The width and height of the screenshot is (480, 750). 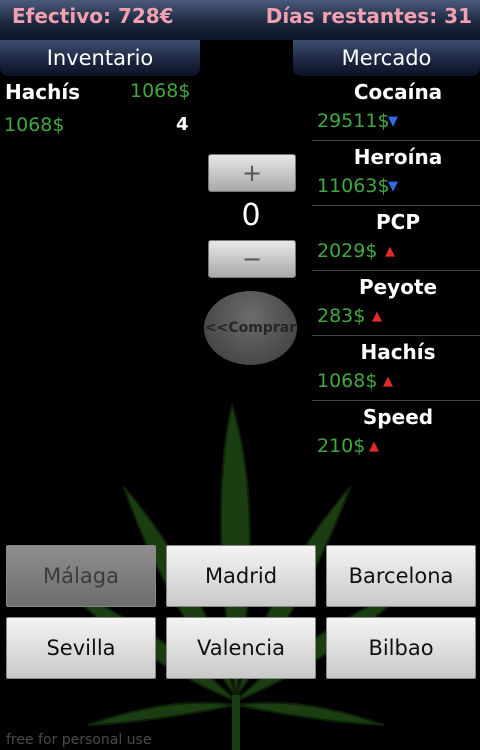 What do you see at coordinates (341, 316) in the screenshot?
I see `market-item-price: 283$` at bounding box center [341, 316].